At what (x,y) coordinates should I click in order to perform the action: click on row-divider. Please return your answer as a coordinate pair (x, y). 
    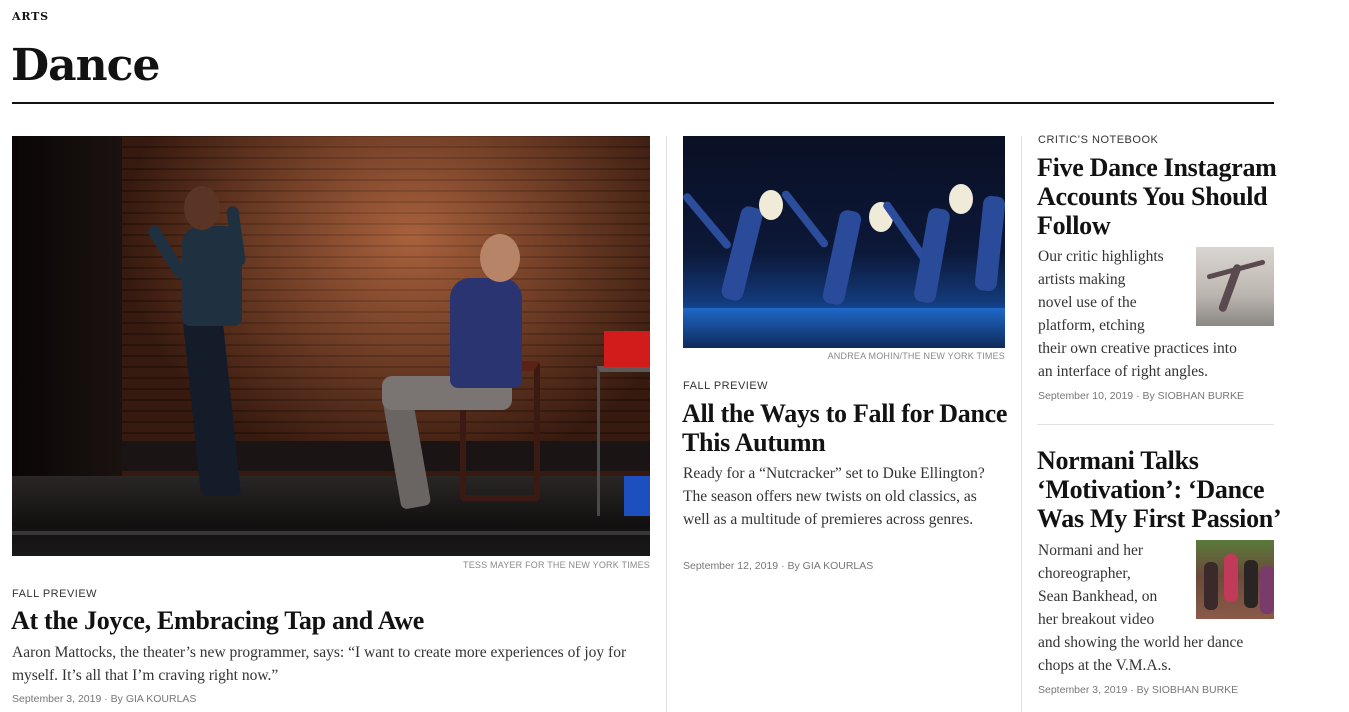
    Looking at the image, I should click on (1155, 424).